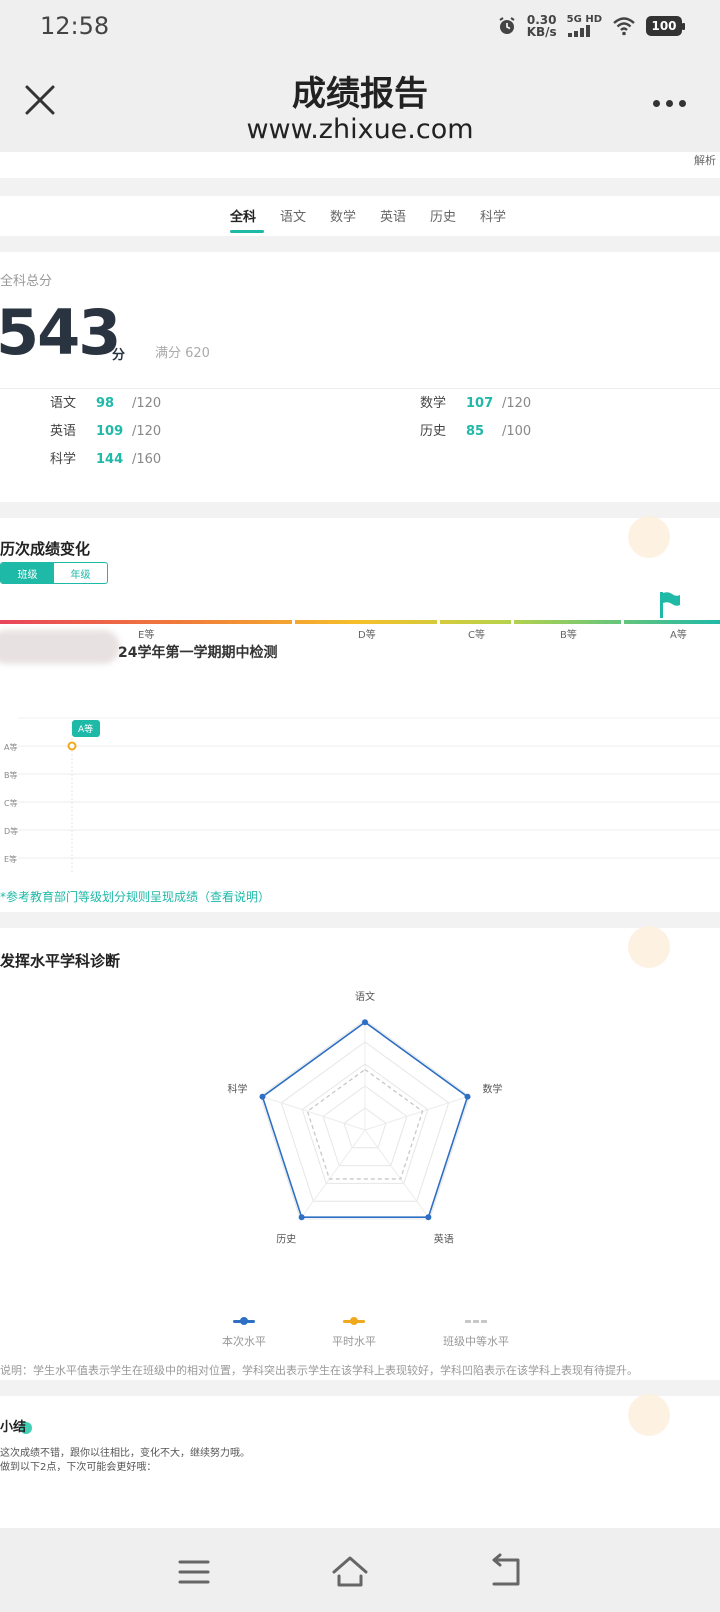  Describe the element at coordinates (360, 622) in the screenshot. I see `grade-scale-bar` at that location.